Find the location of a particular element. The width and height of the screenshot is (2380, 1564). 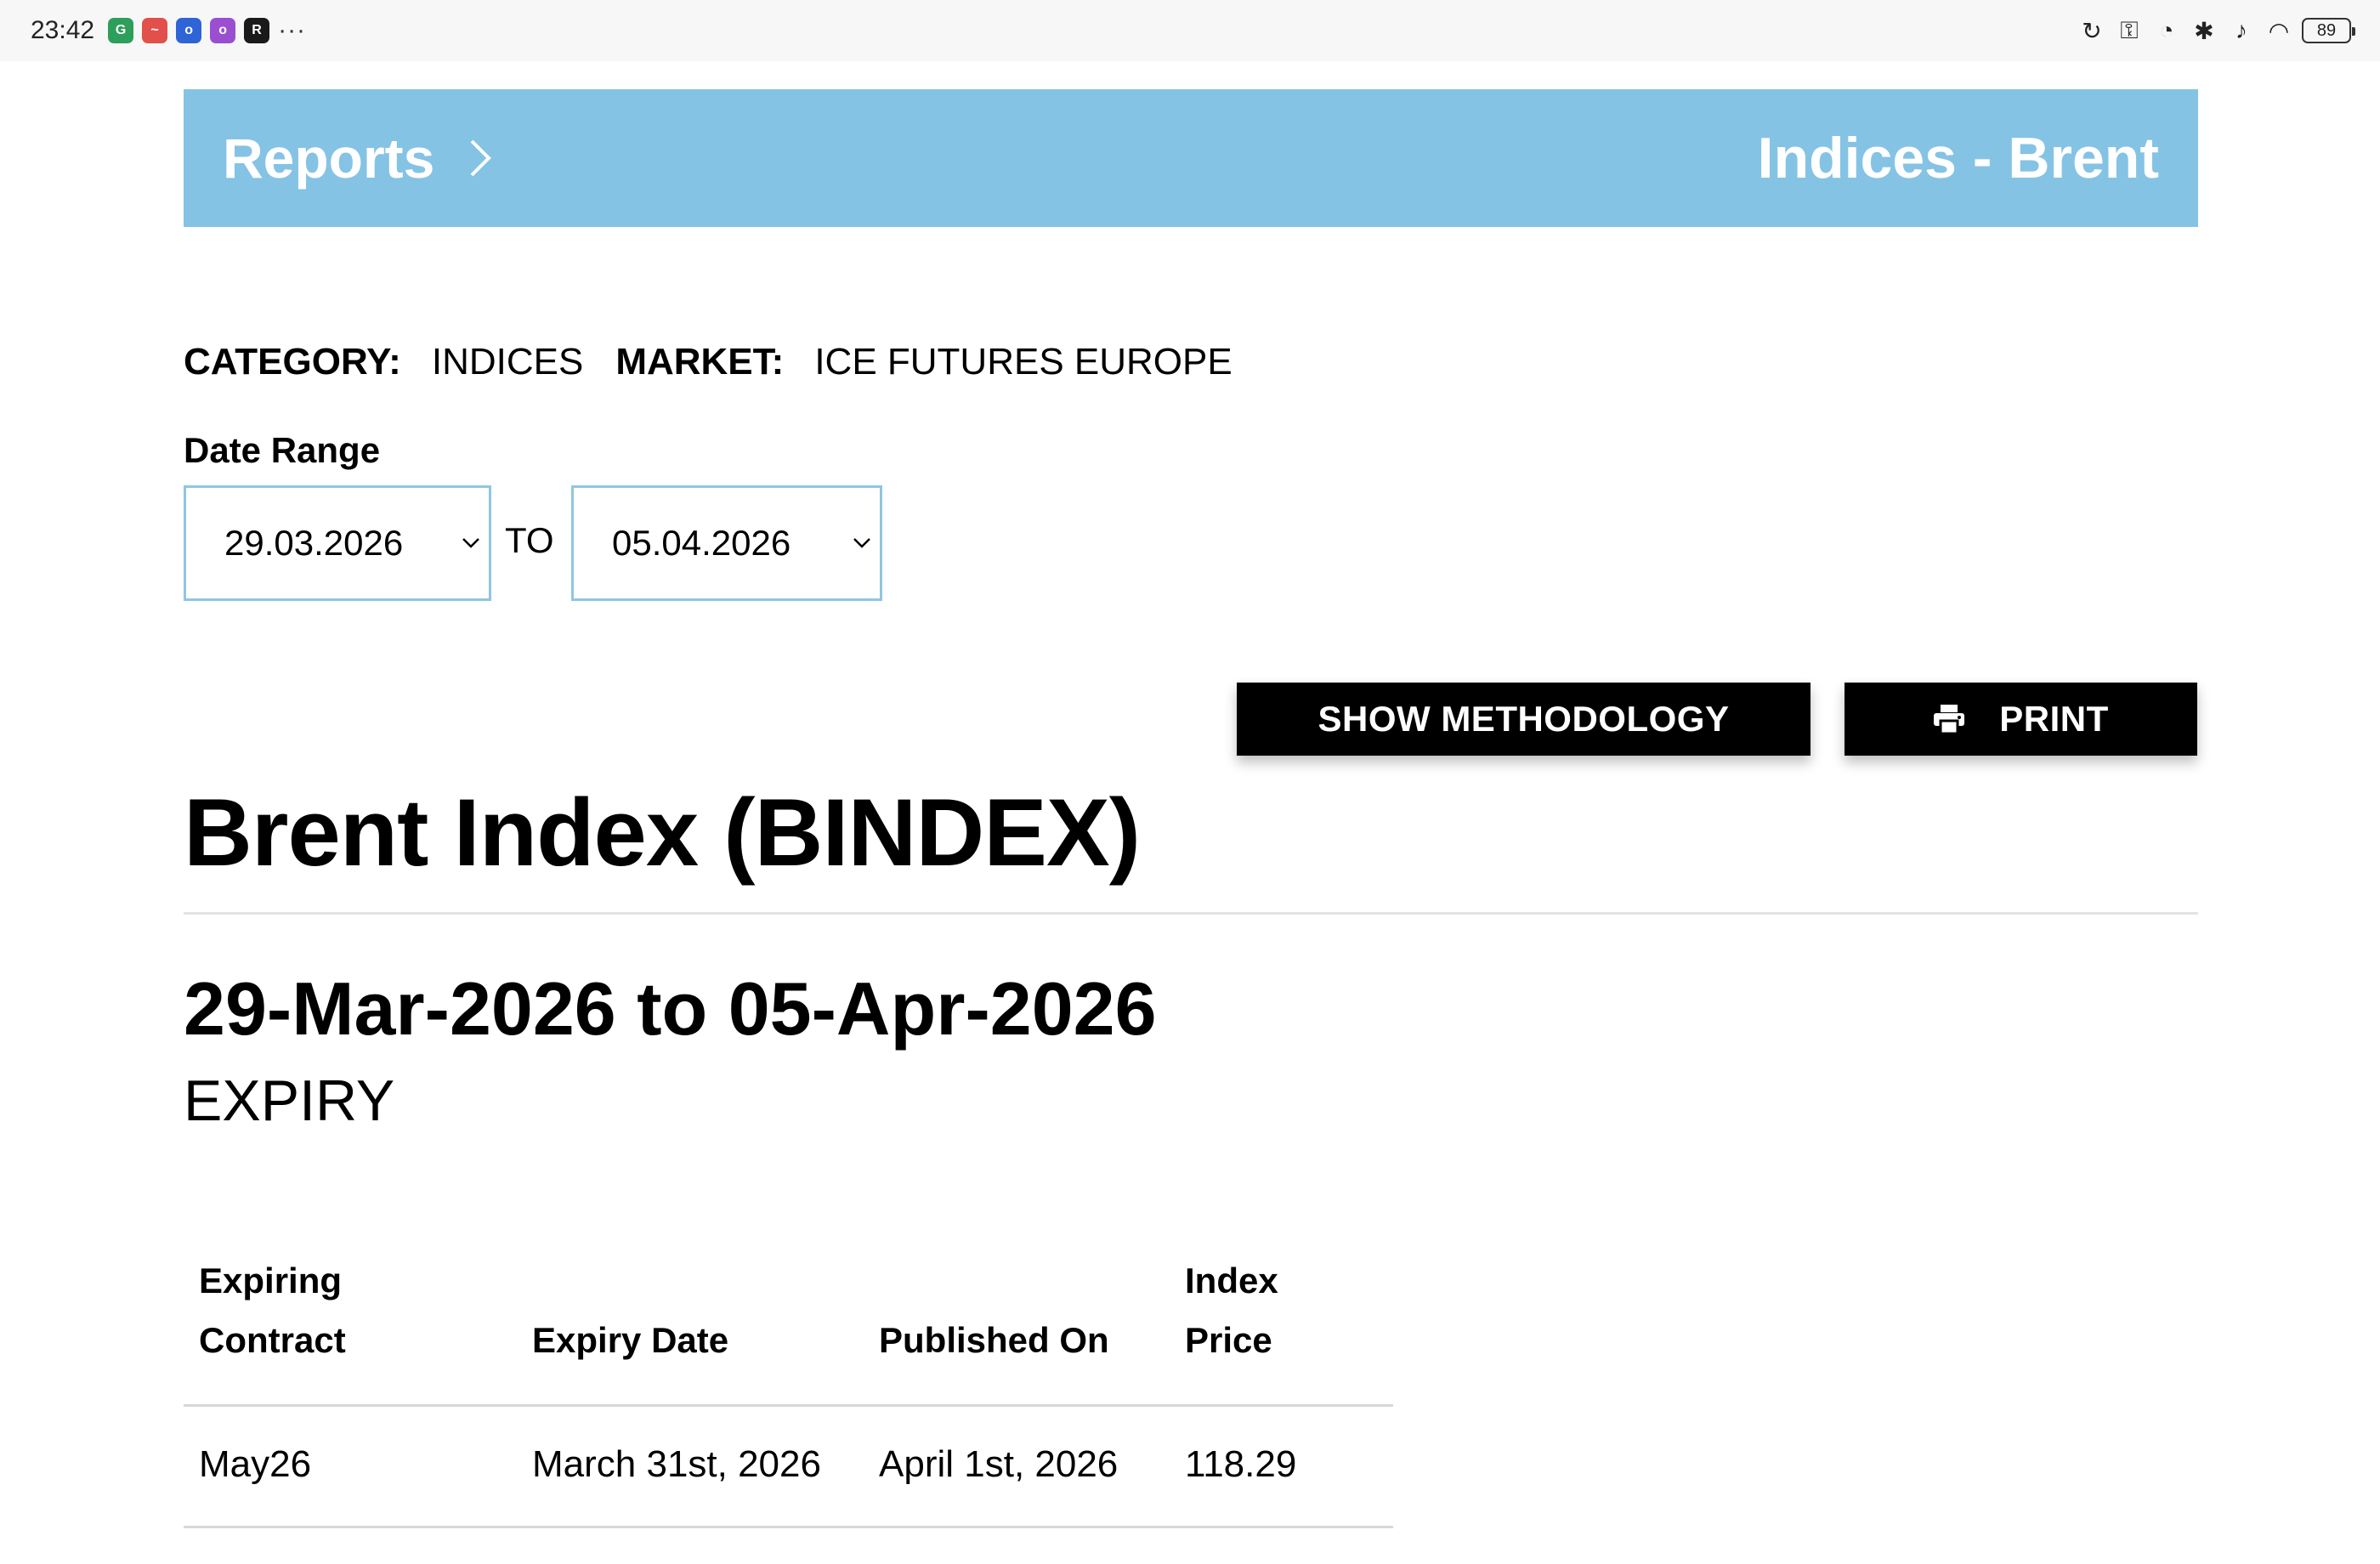

market-label: MARKET: is located at coordinates (700, 361).